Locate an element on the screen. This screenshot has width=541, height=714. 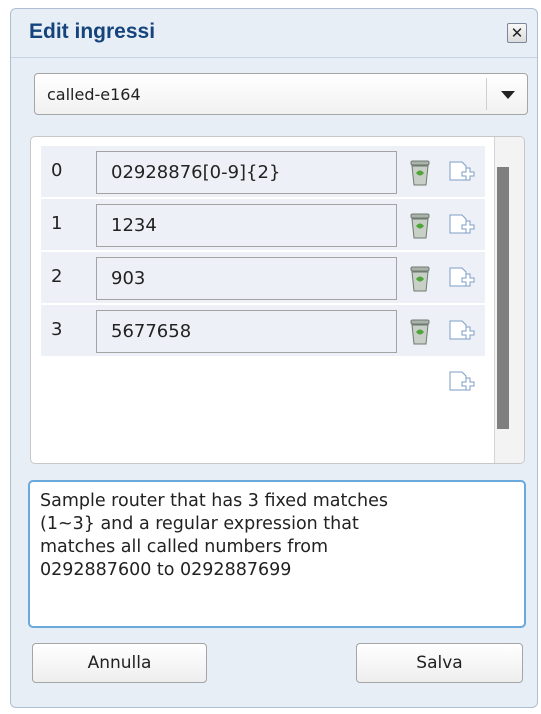
chevron-down-icon is located at coordinates (508, 95).